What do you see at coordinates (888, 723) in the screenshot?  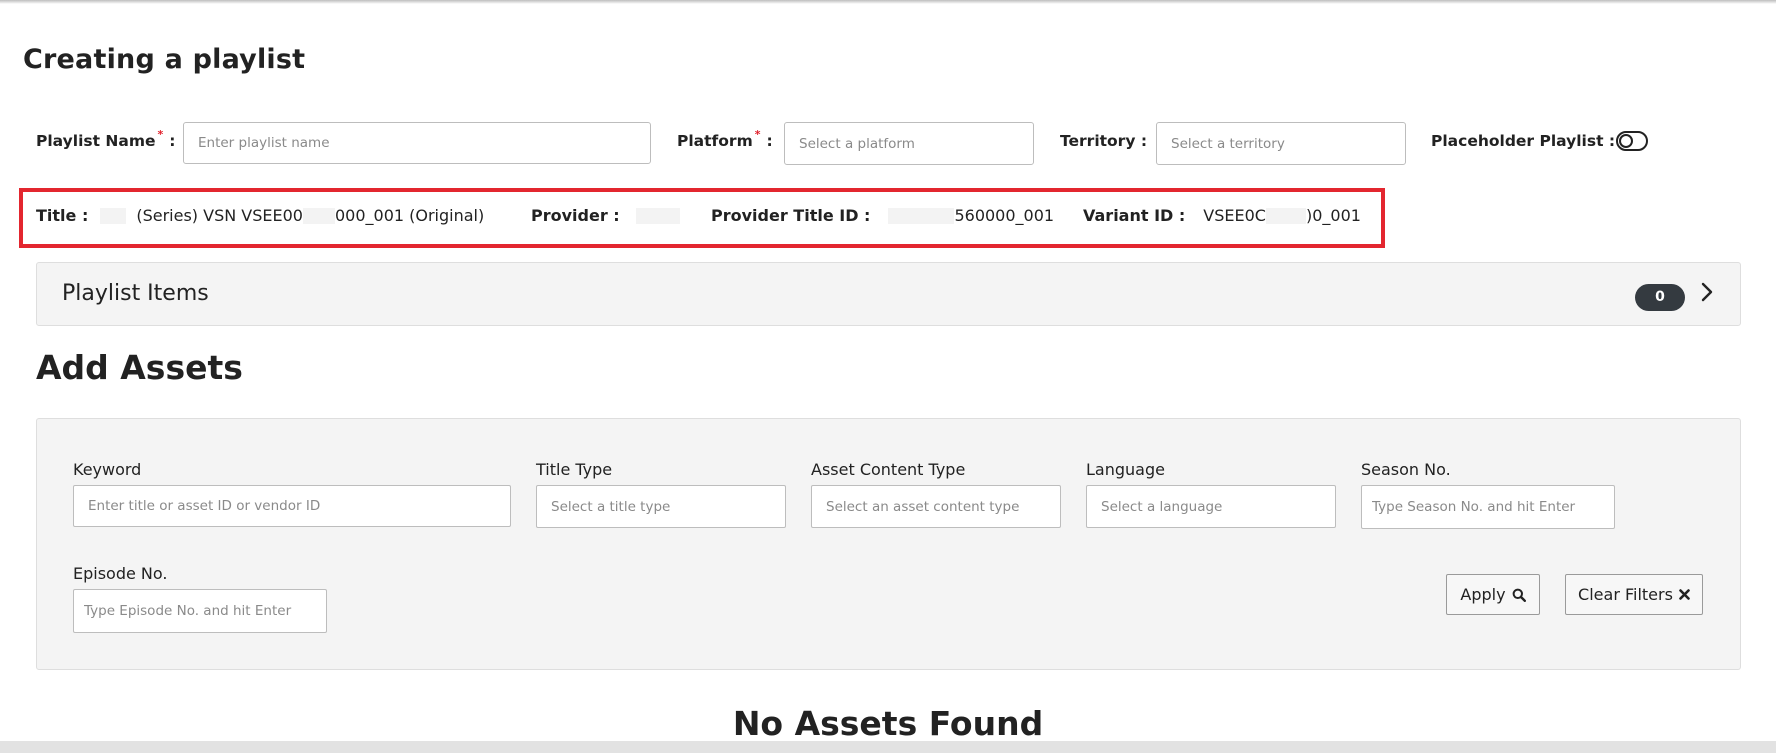 I see `no-assets-message: No Assets Found` at bounding box center [888, 723].